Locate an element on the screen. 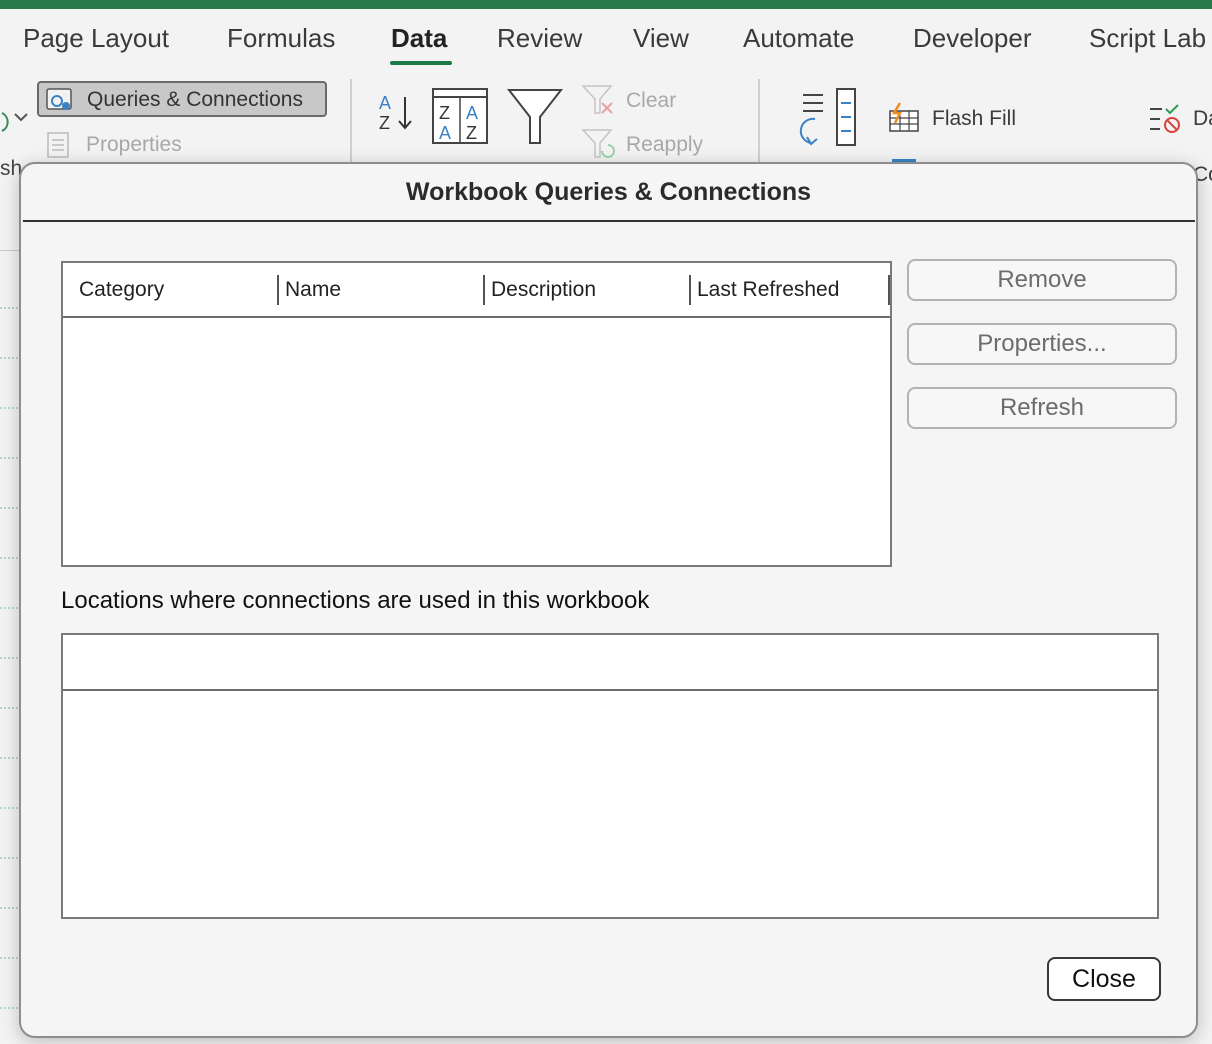 The image size is (1212, 1044). sort-ascending-icon: A Z is located at coordinates (397, 113).